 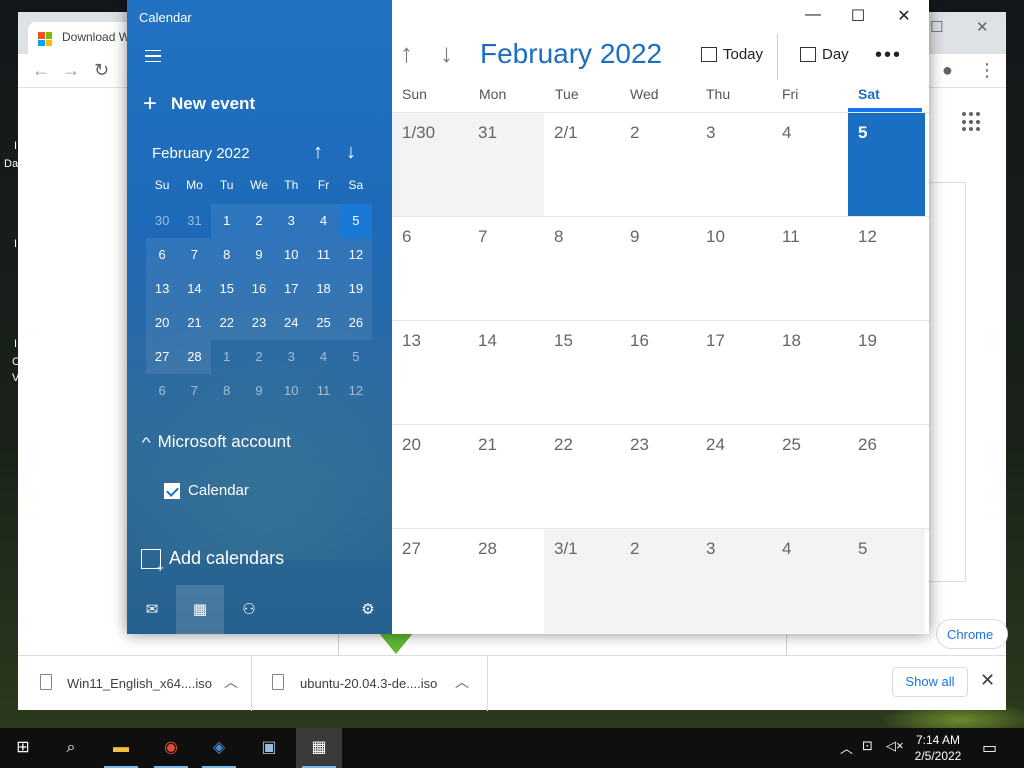 What do you see at coordinates (846, 747) in the screenshot?
I see `tray-chevron-up-icon: ︿` at bounding box center [846, 747].